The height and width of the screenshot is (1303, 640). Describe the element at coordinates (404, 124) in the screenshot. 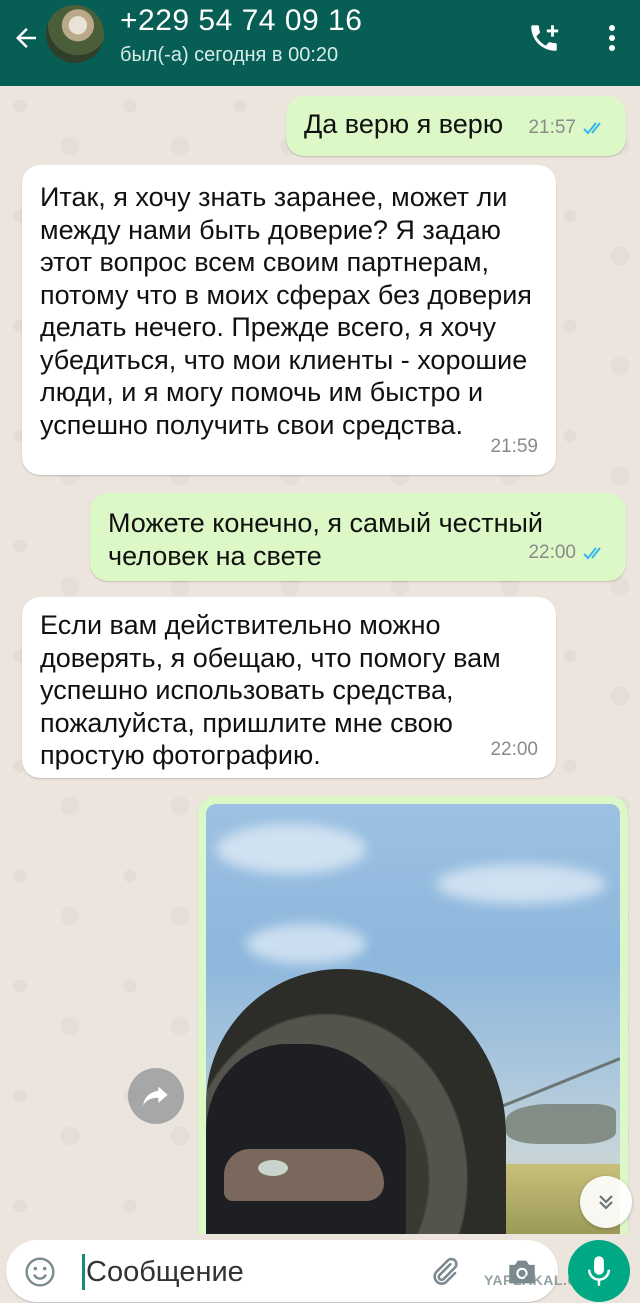

I see `message-text: Да верю я верю` at that location.